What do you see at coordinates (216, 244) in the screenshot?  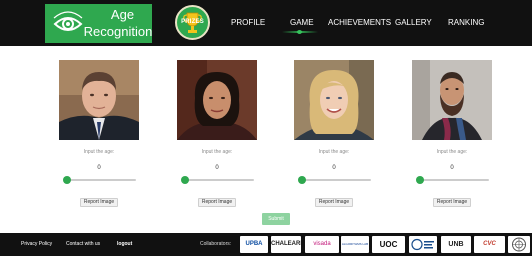 I see `collaborators-label: Collaborators:` at bounding box center [216, 244].